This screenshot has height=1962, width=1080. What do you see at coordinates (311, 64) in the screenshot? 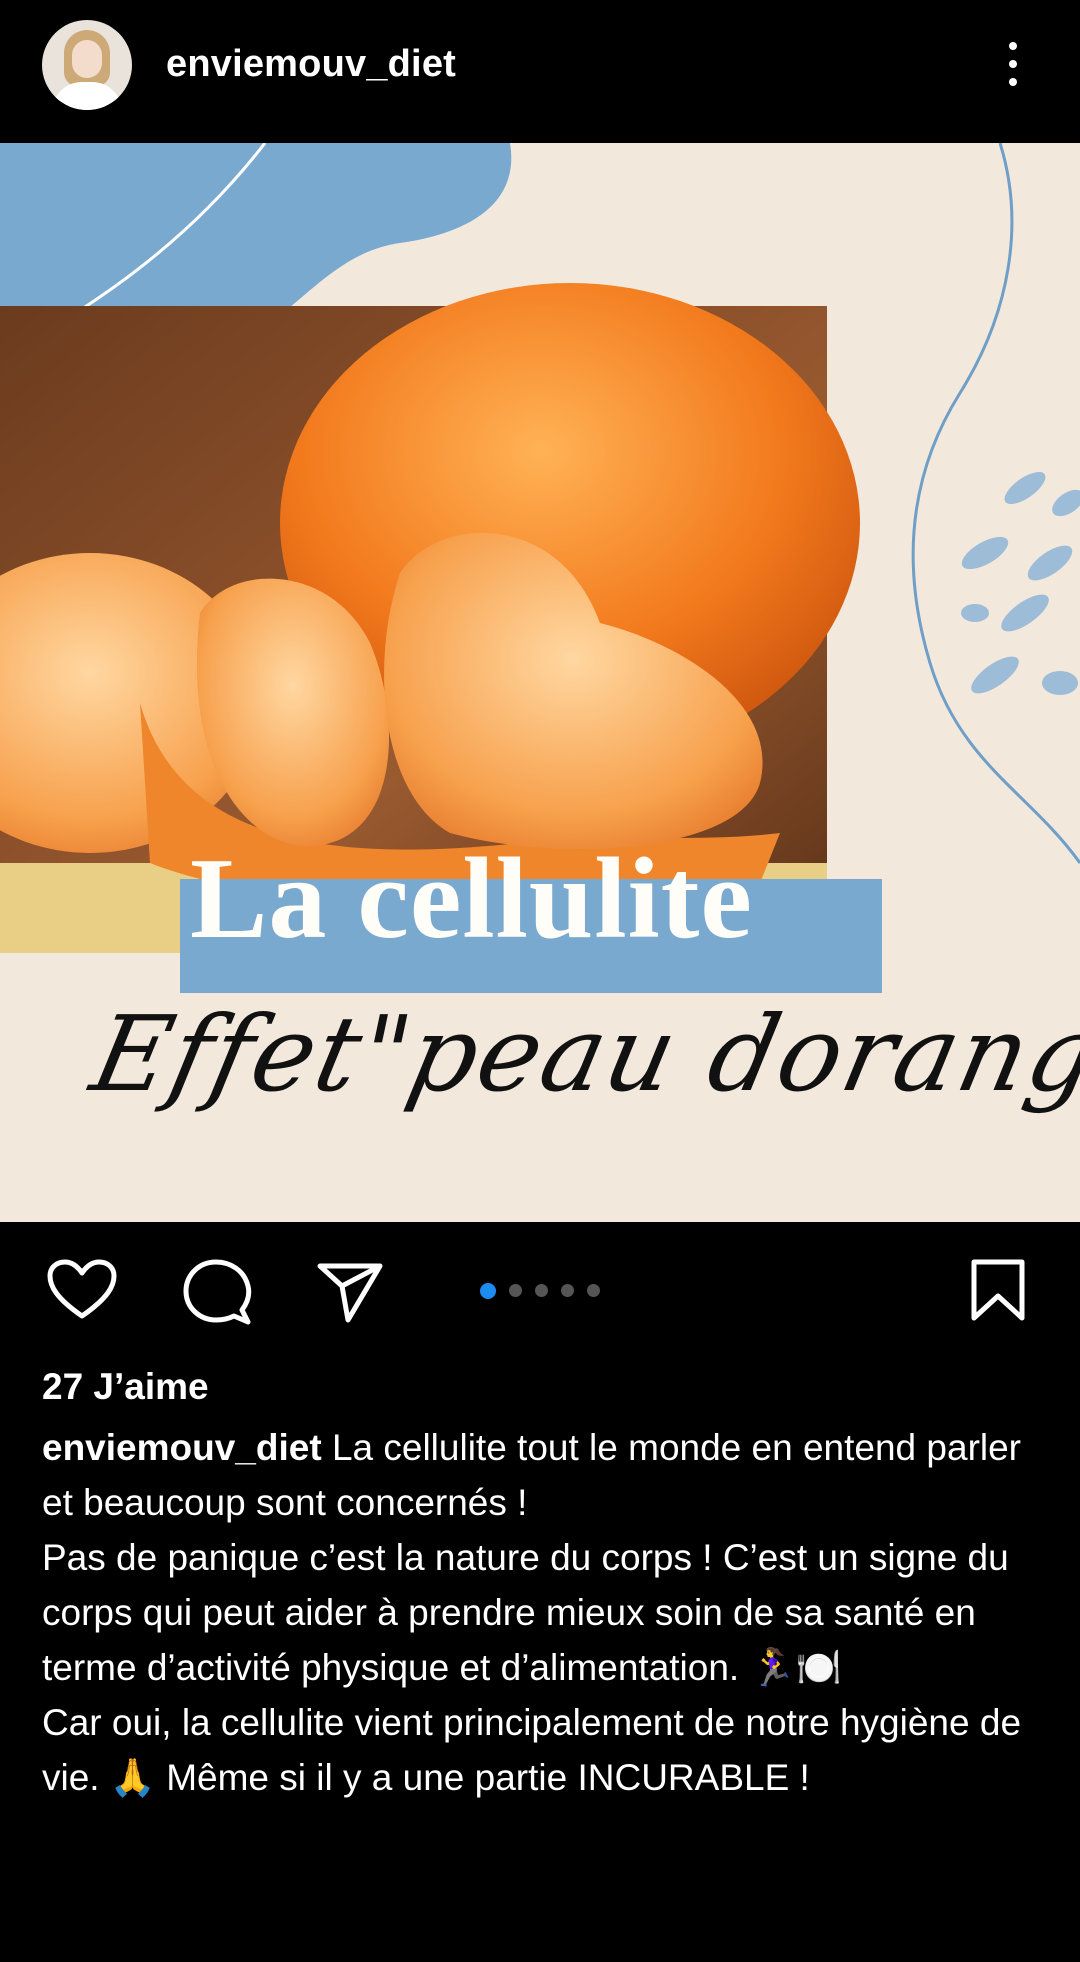
I see `username: enviemouv_diet` at bounding box center [311, 64].